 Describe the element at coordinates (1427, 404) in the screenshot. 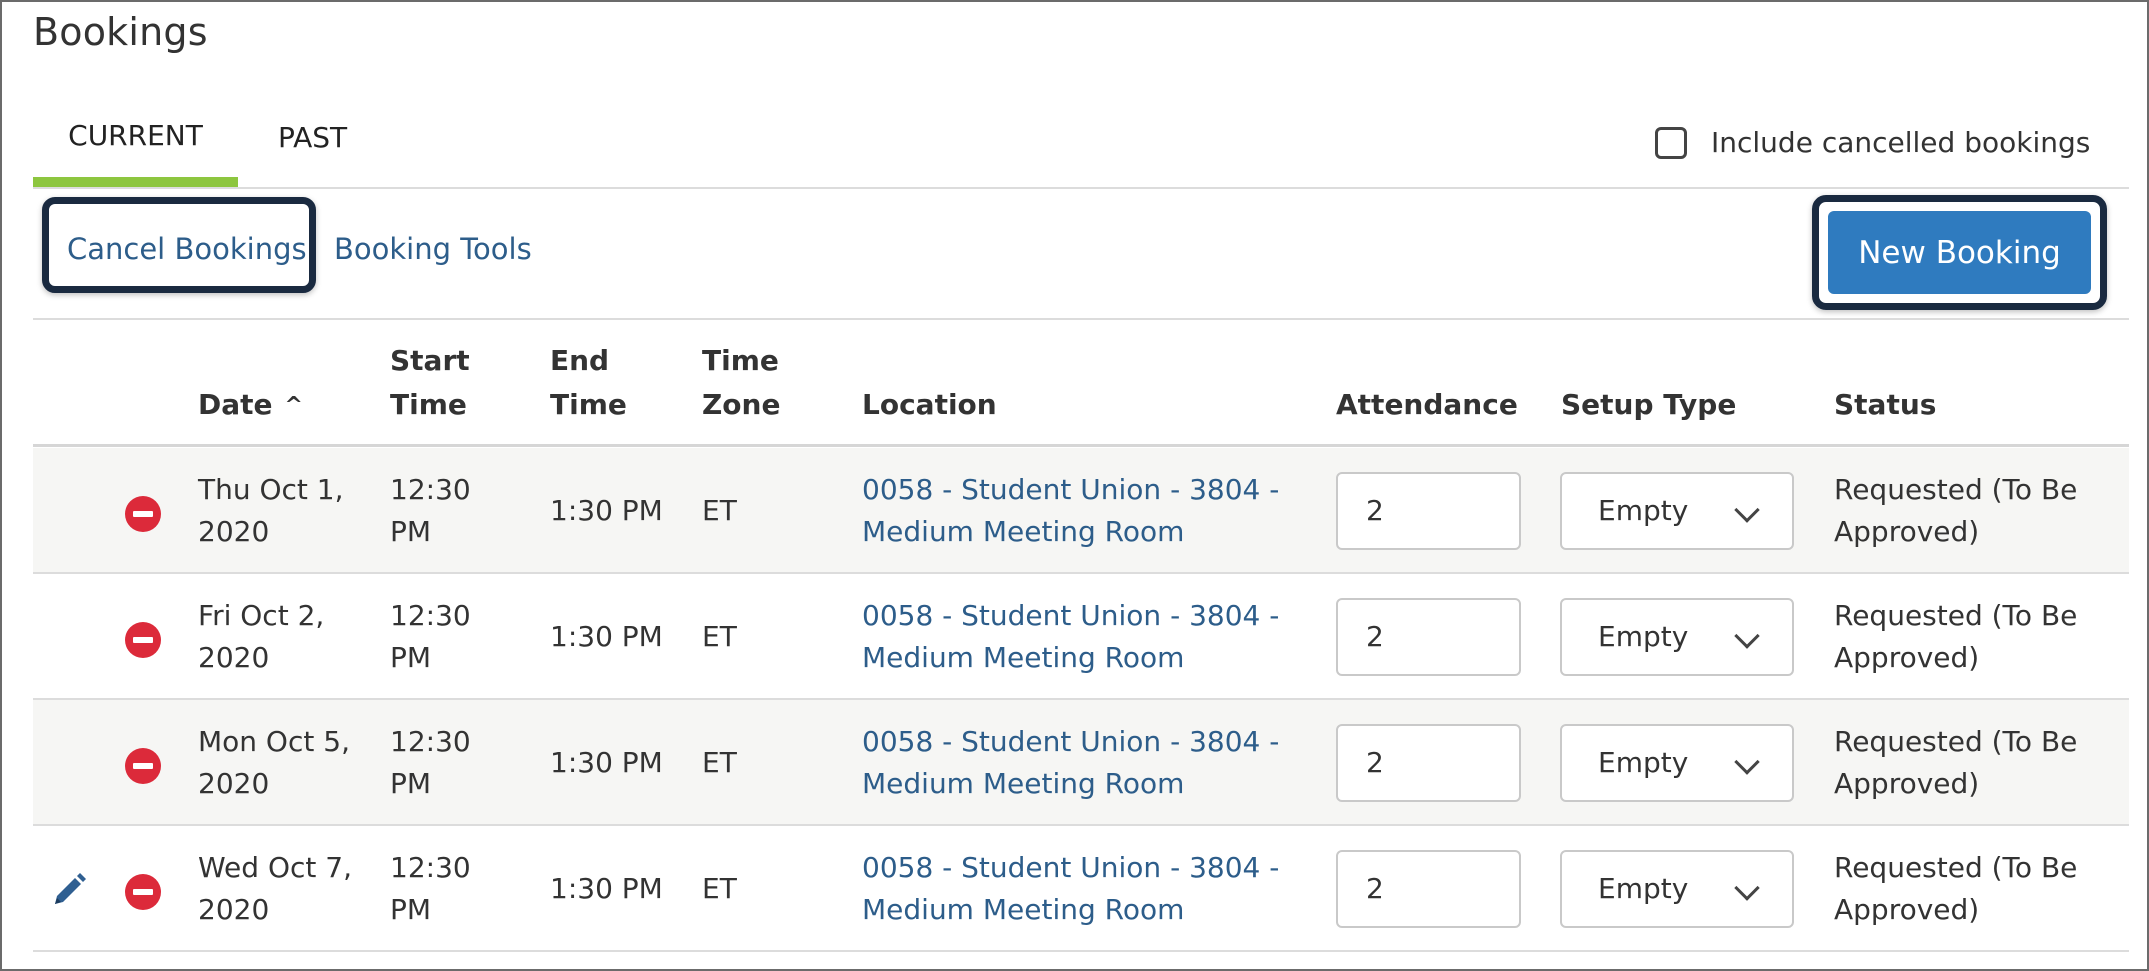

I see `column-header-attendance: Attendance` at that location.